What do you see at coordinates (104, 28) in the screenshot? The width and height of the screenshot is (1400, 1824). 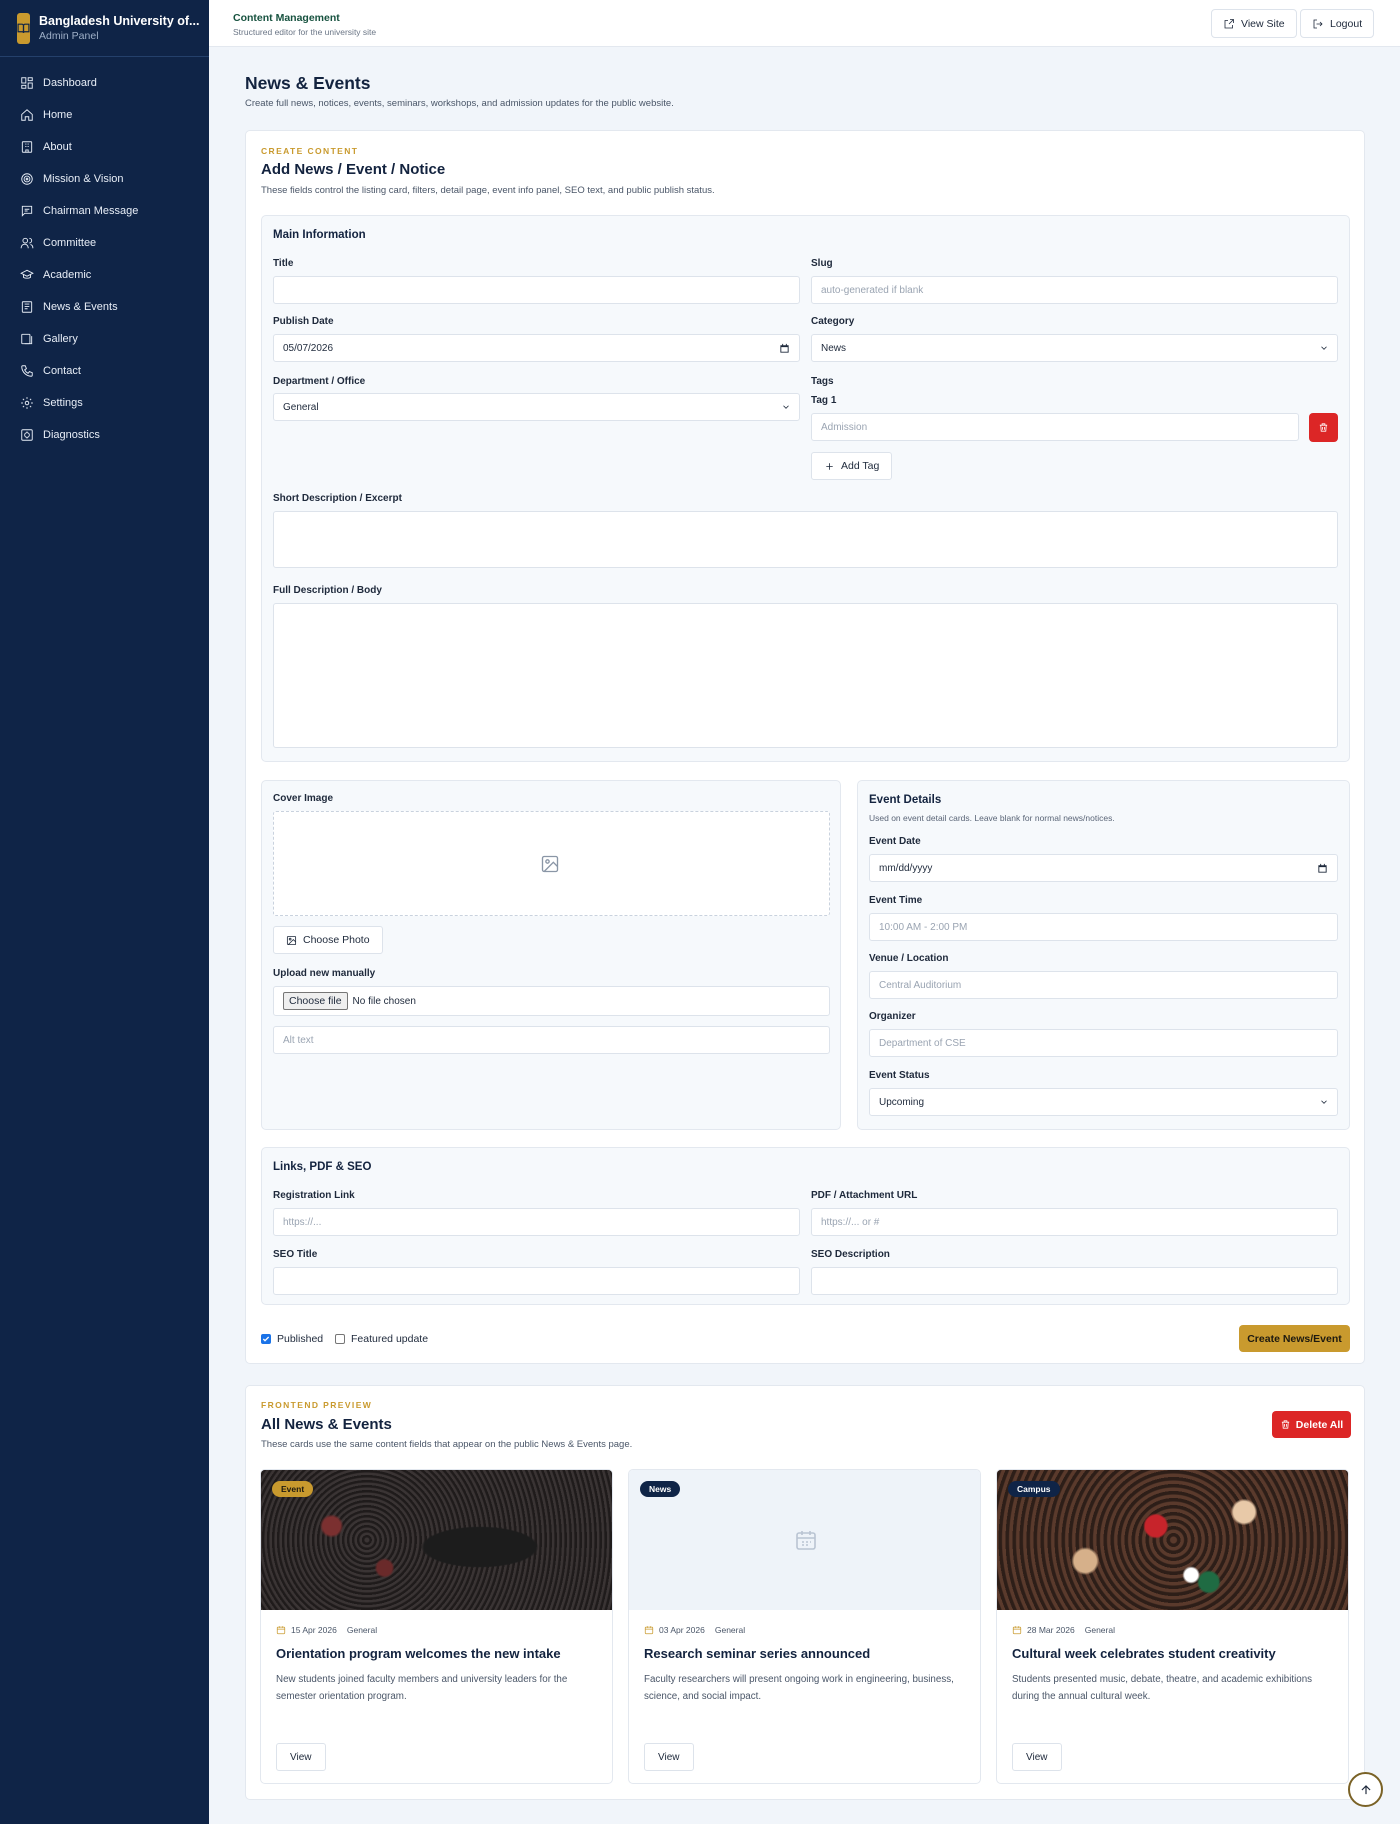 I see `brand: Bangladesh University of... Admin Panel` at bounding box center [104, 28].